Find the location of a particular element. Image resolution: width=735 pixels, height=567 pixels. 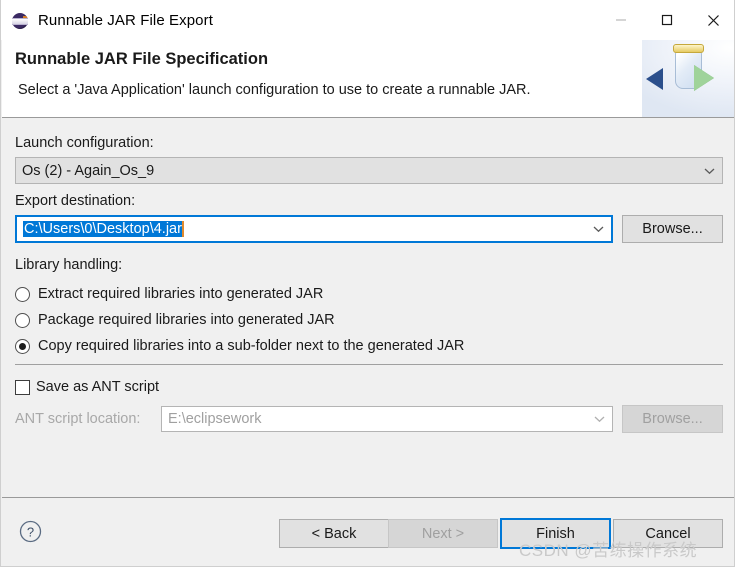

window-controls is located at coordinates (666, 20).